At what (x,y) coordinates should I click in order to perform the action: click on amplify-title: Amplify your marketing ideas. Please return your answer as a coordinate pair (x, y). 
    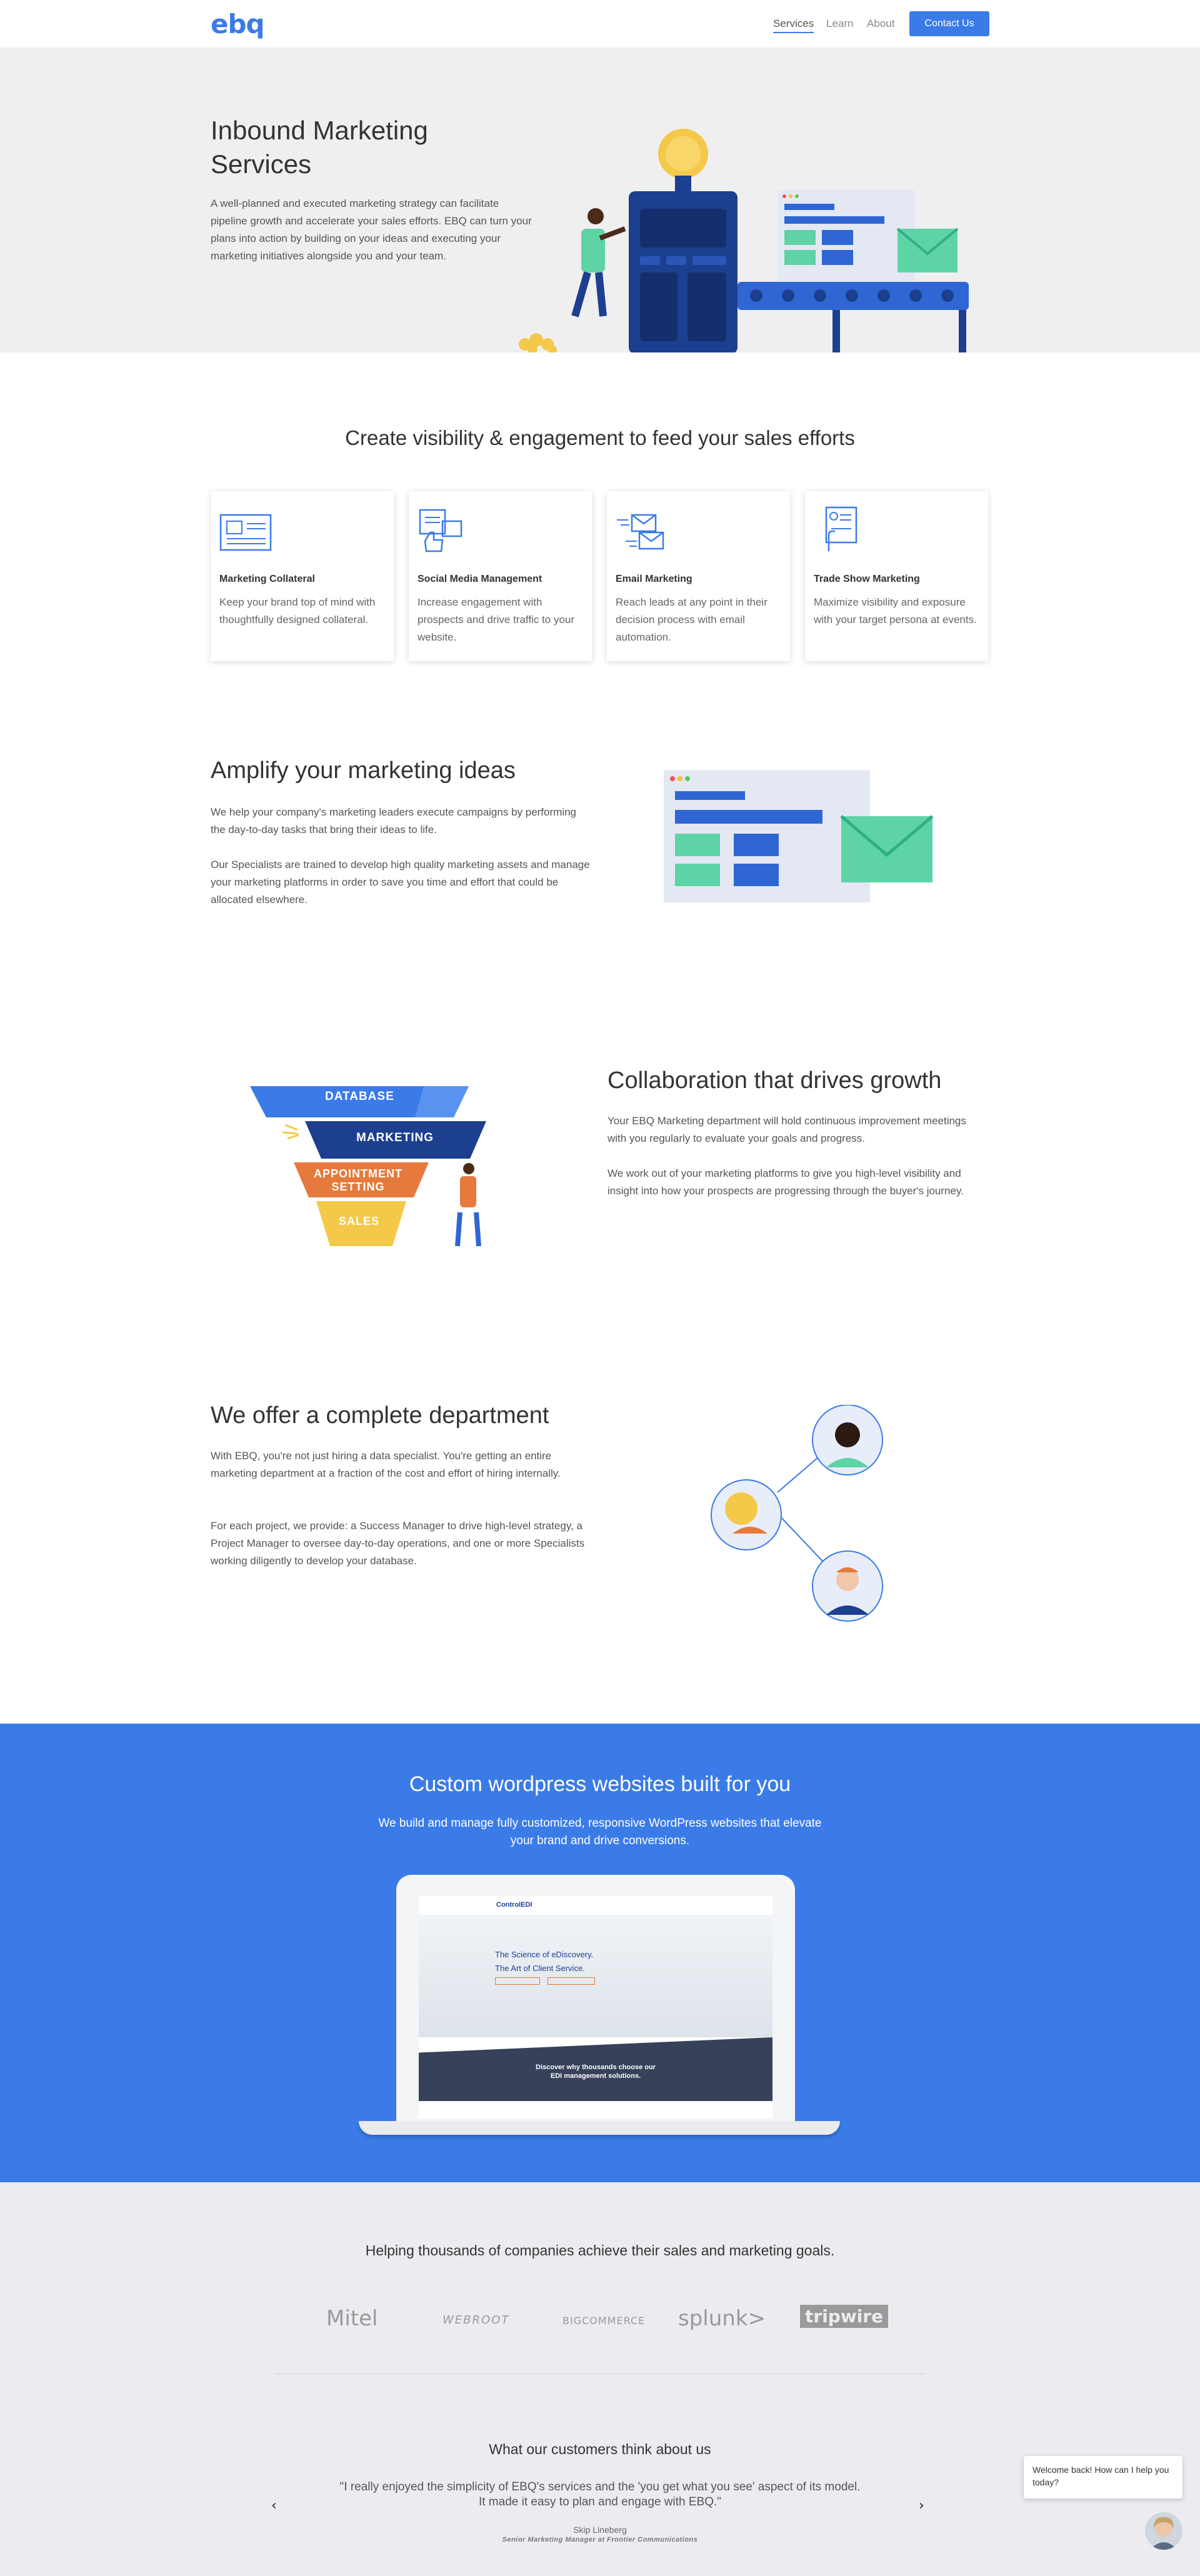
    Looking at the image, I should click on (363, 770).